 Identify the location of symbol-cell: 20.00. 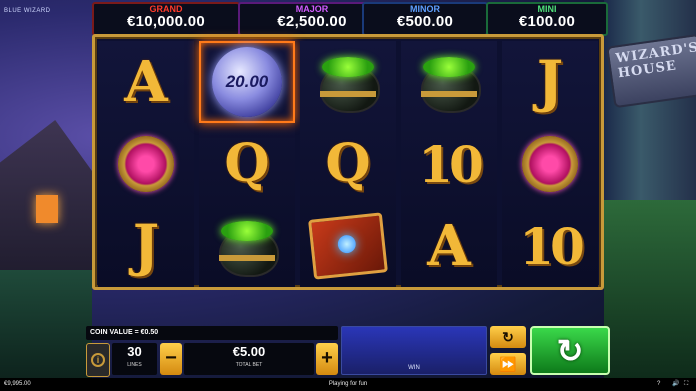
(247, 82).